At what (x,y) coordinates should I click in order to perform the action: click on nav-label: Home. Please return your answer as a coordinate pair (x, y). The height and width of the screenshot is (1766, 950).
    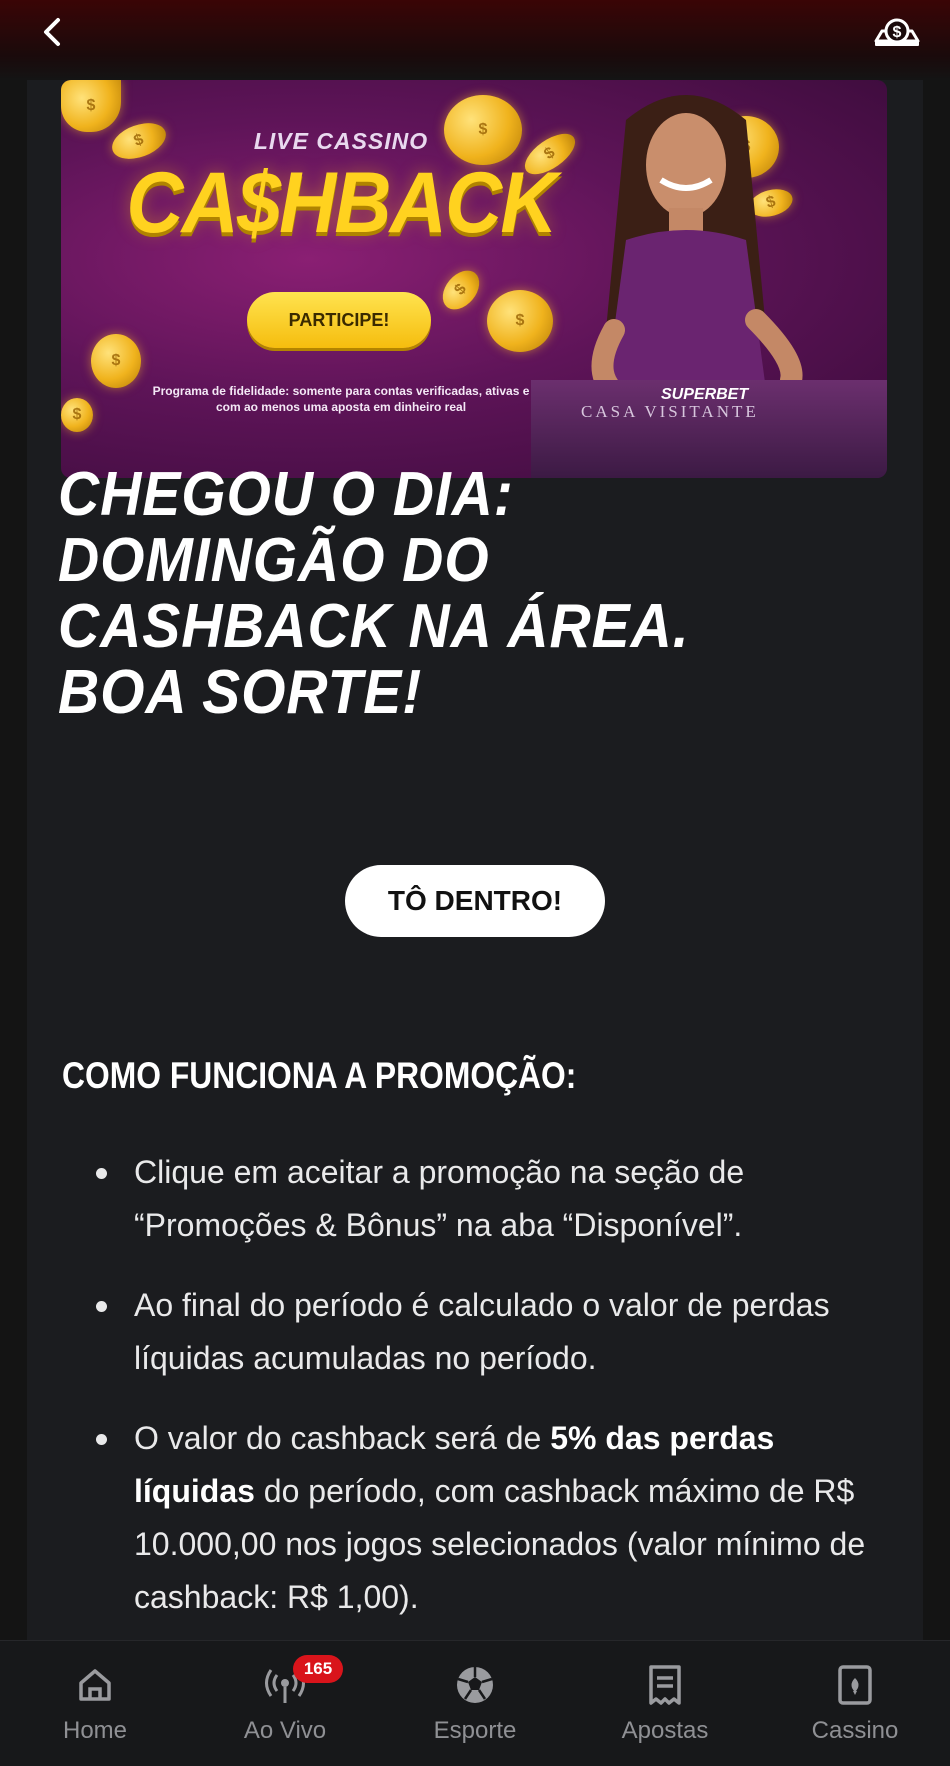
    Looking at the image, I should click on (95, 1730).